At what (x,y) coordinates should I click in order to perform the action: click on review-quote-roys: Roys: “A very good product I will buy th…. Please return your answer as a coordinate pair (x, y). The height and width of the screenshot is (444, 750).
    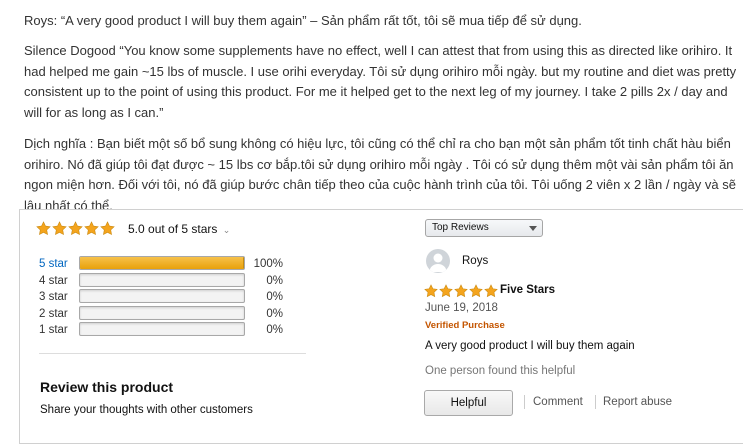
    Looking at the image, I should click on (303, 20).